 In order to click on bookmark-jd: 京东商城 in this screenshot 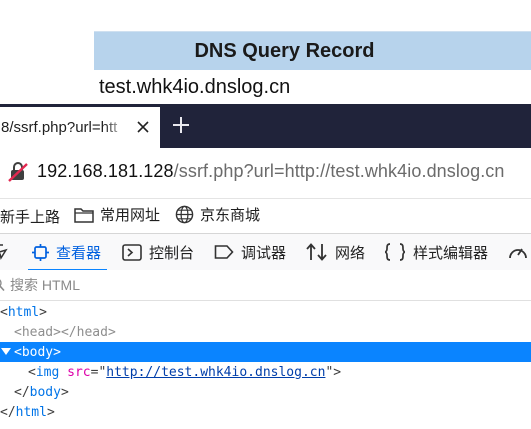, I will do `click(217, 214)`.